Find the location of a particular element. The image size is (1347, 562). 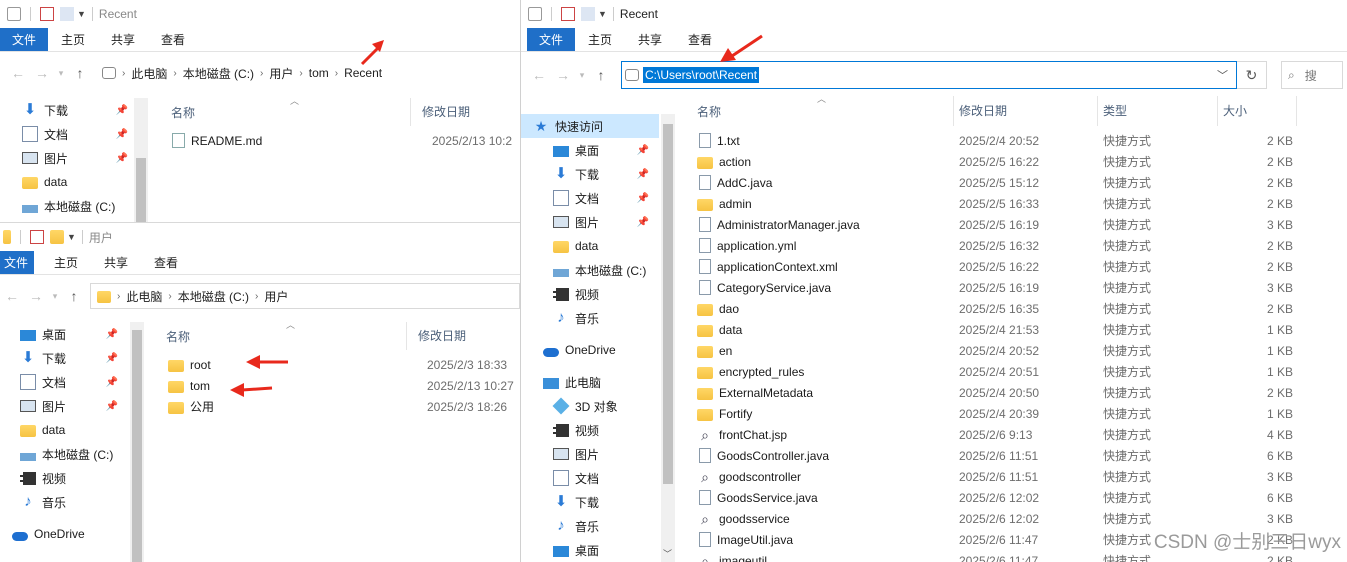

nav-item-pc-documents: 文档 is located at coordinates (591, 478).